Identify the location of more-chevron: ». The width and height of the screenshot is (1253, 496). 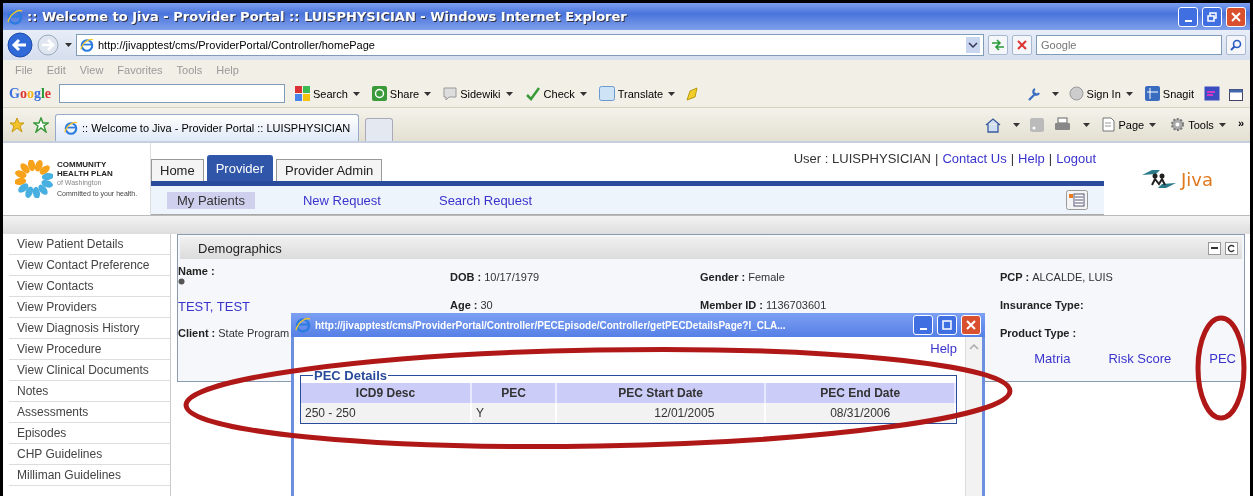
(1240, 122).